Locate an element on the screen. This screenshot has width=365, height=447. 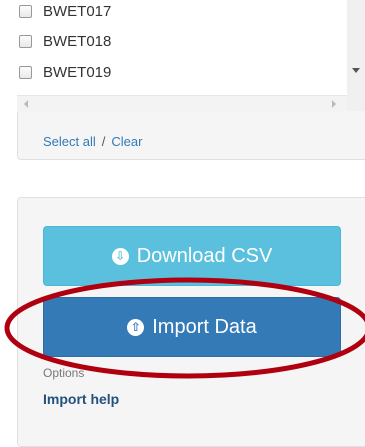
horizontal-scrollbar is located at coordinates (182, 103).